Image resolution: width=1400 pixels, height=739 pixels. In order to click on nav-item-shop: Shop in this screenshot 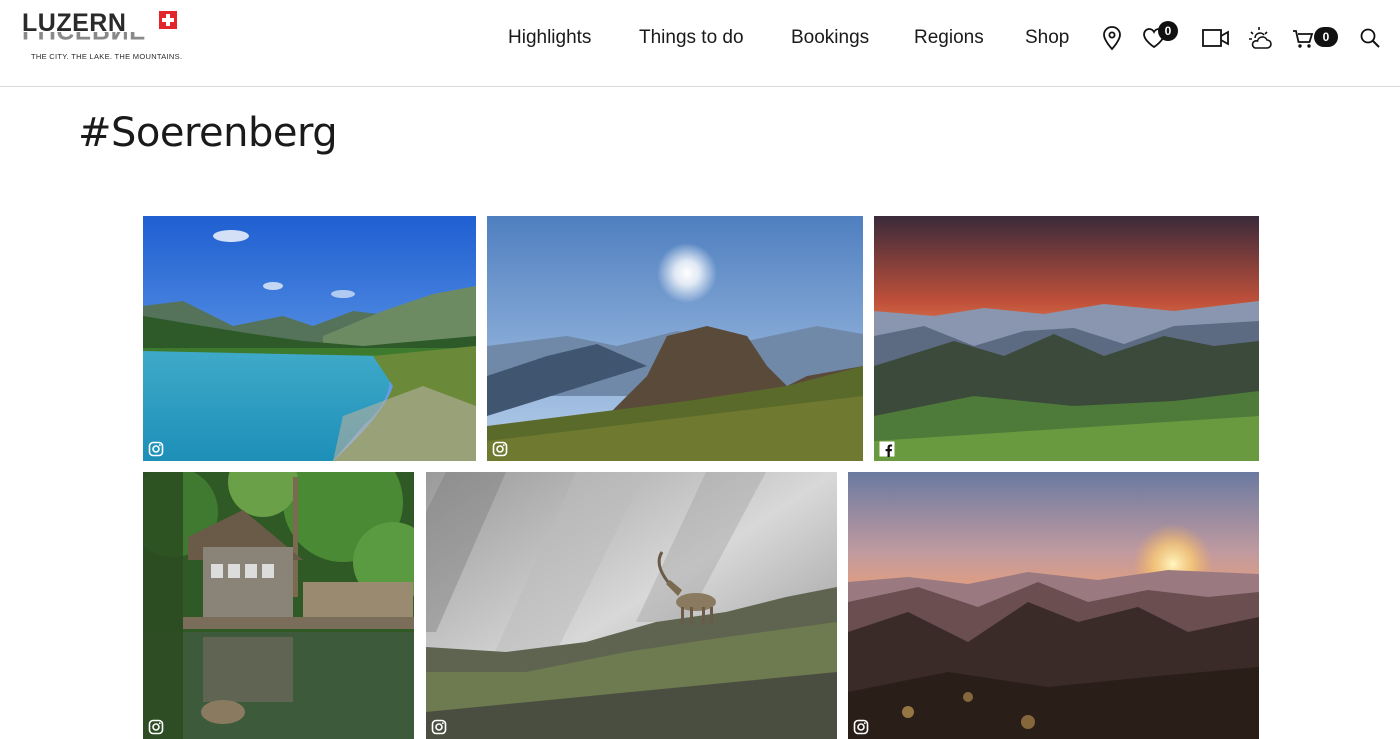, I will do `click(1047, 38)`.